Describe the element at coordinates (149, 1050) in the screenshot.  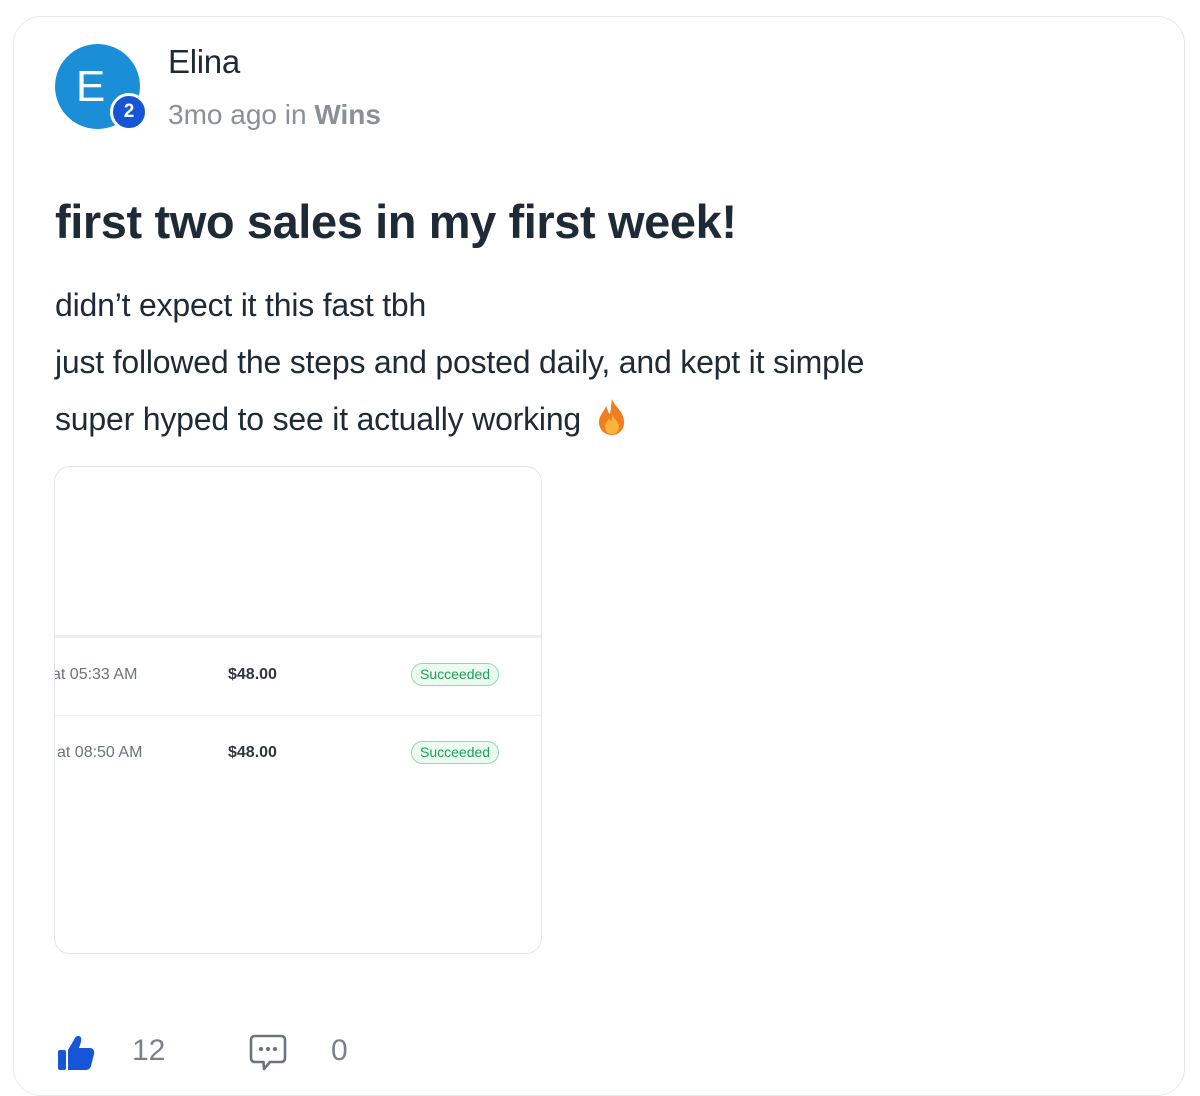
I see `like-count: 12` at that location.